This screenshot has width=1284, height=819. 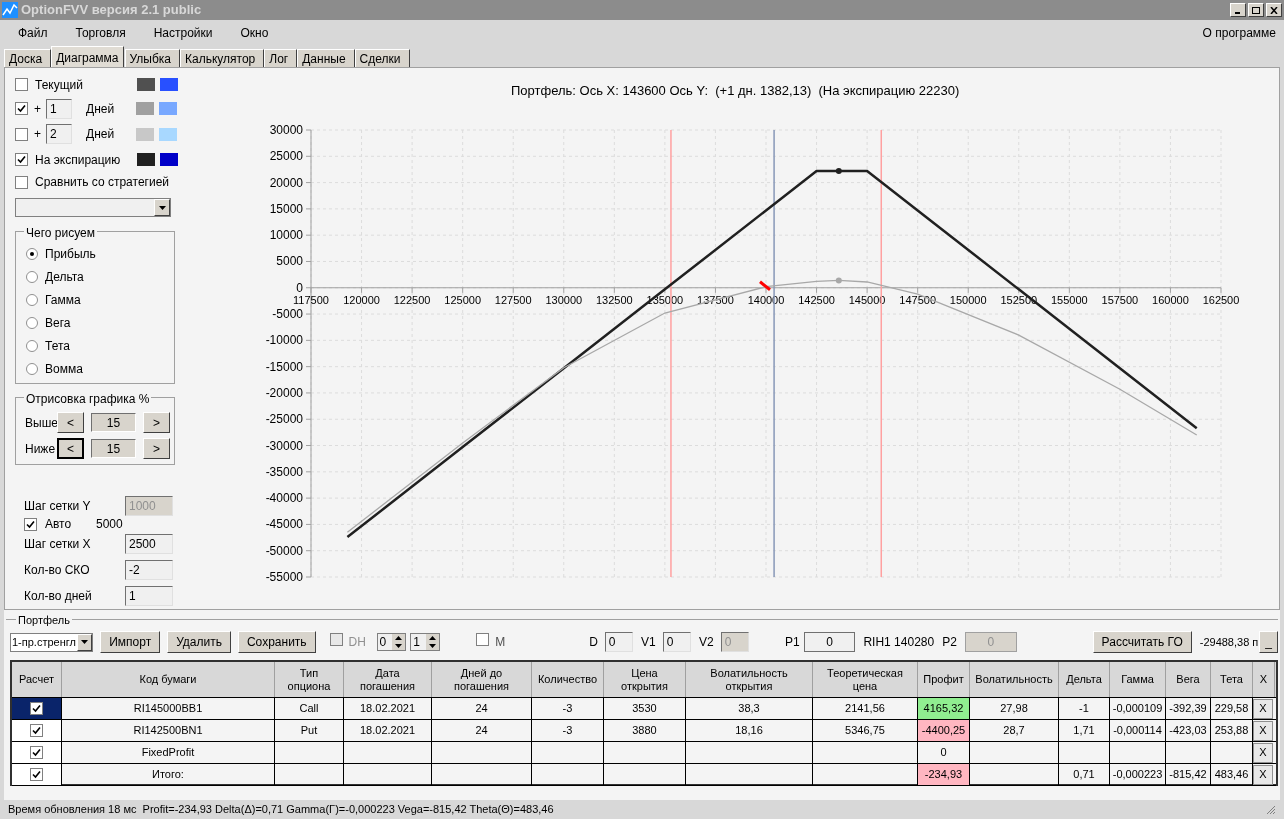 I want to click on menu-item: Настройки, so click(x=183, y=33).